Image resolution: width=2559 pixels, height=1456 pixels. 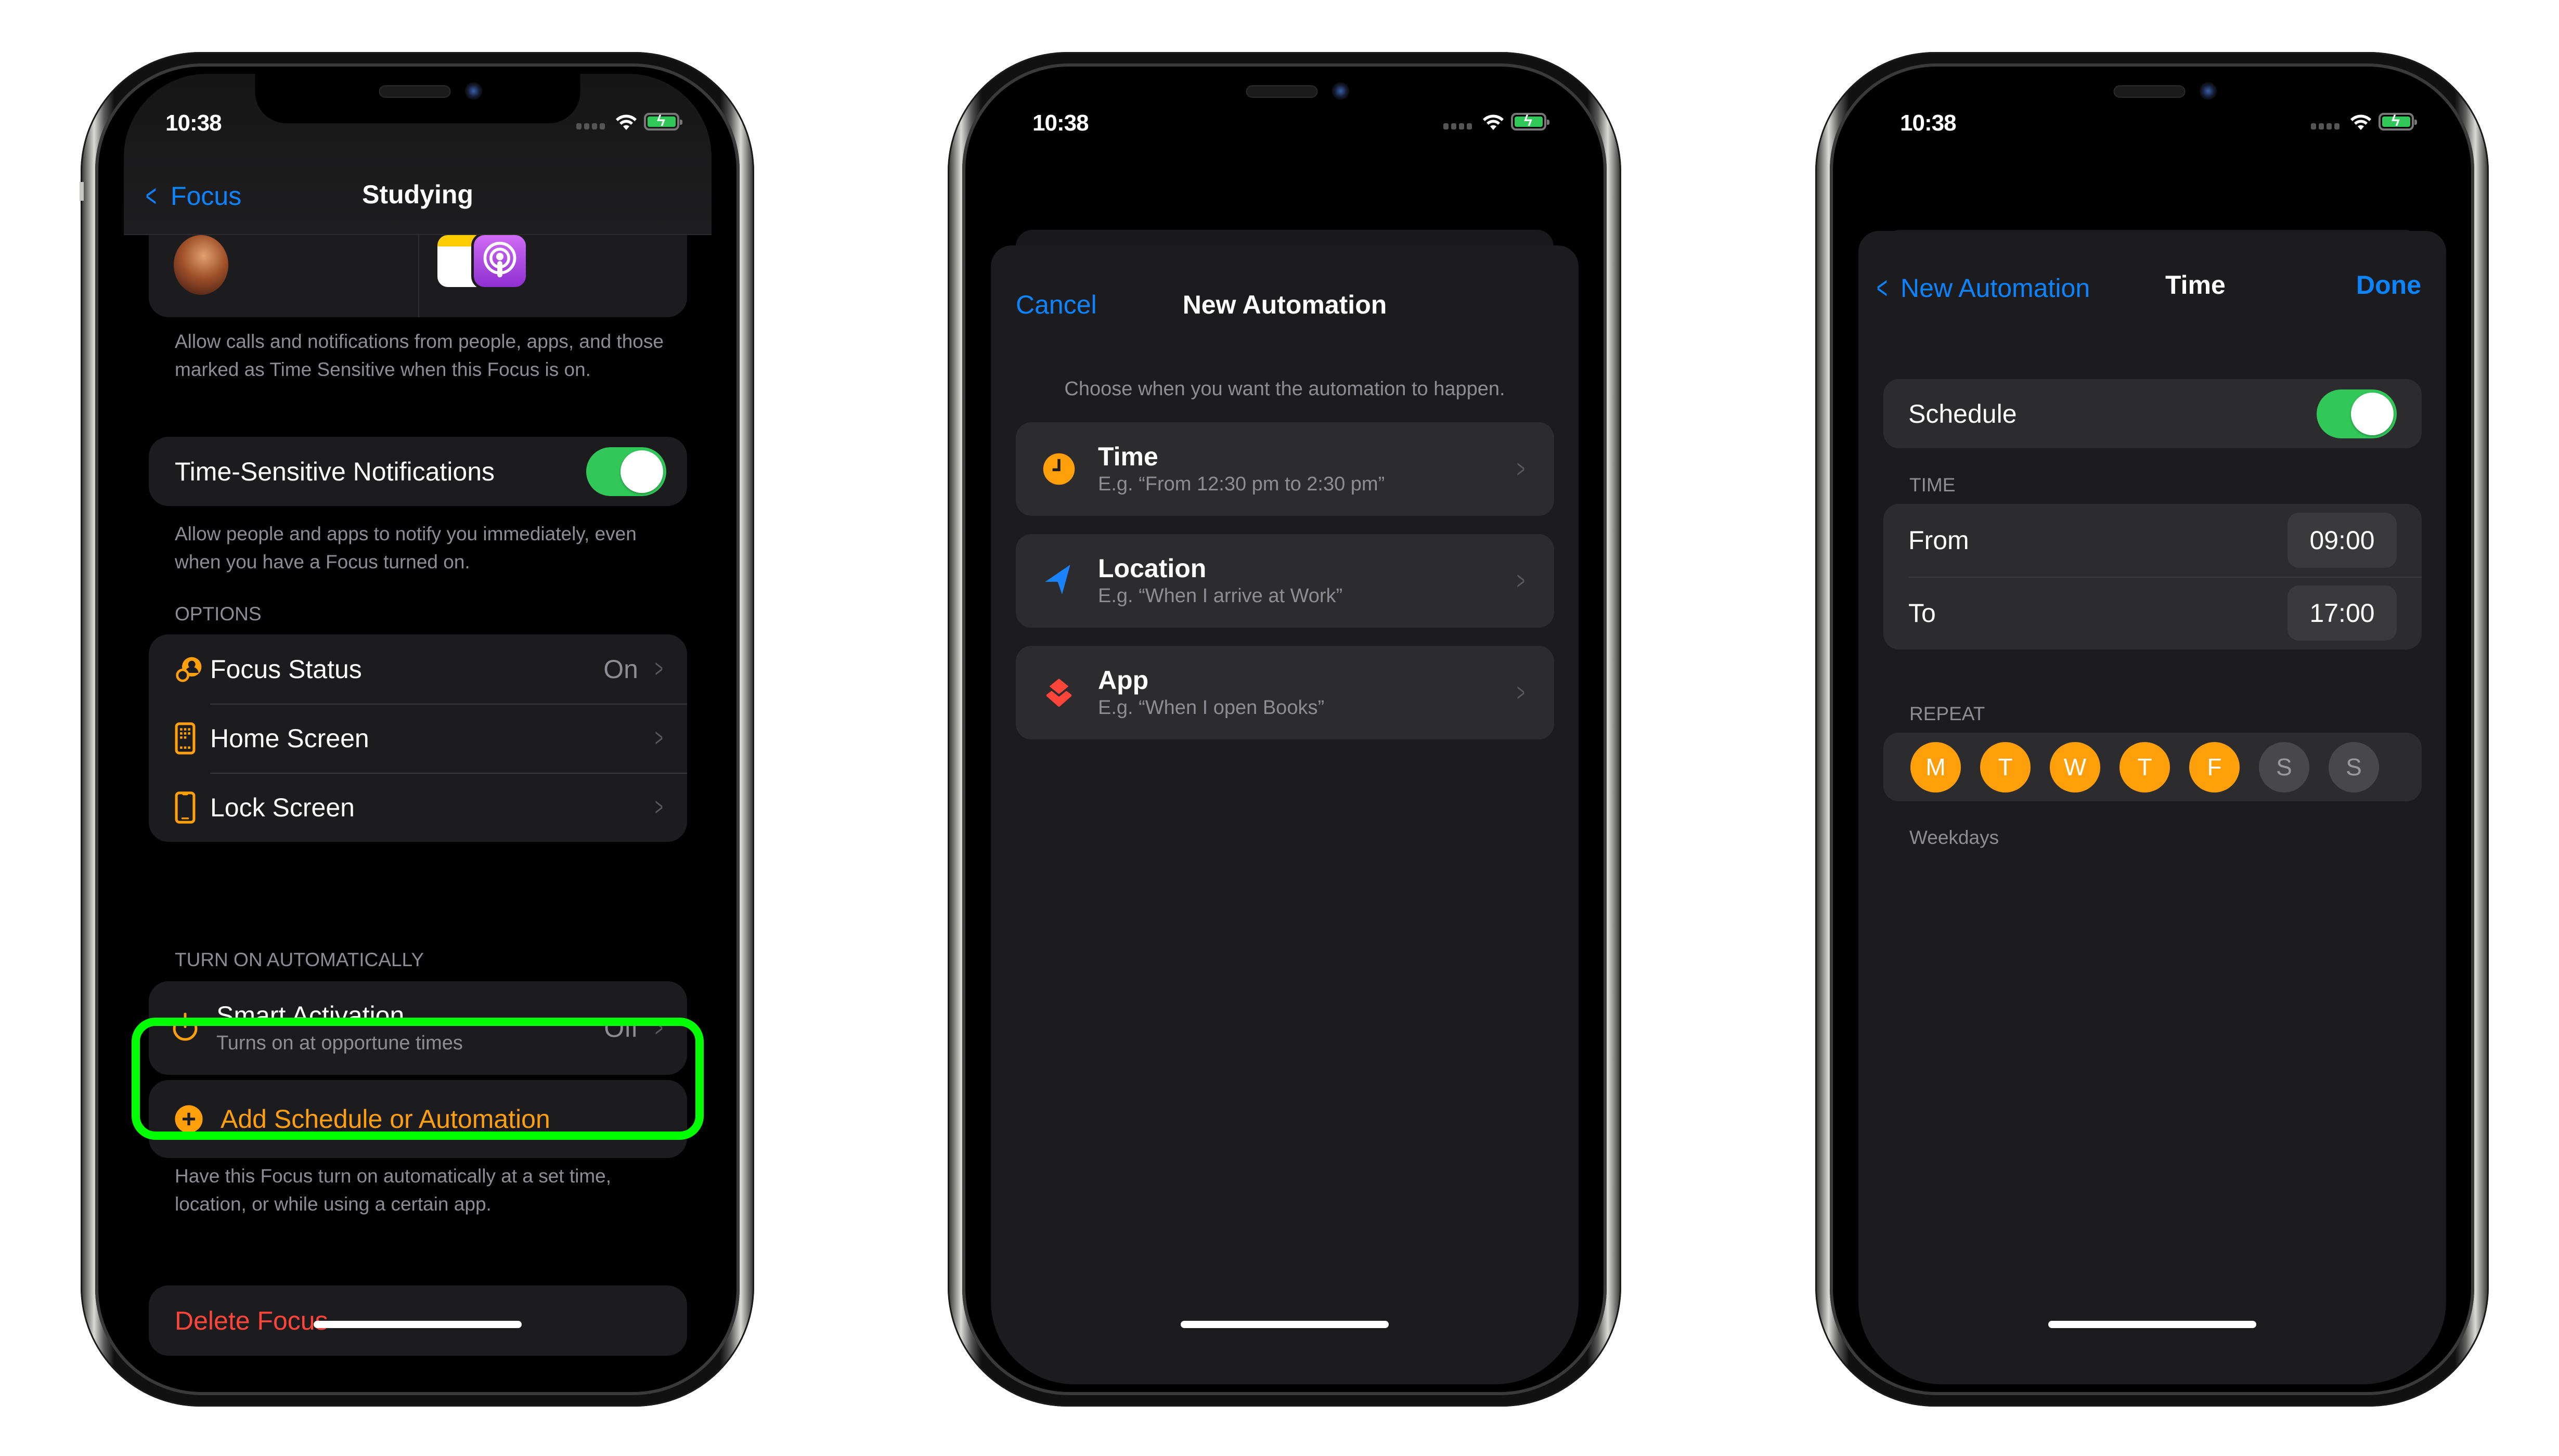 What do you see at coordinates (386, 1119) in the screenshot?
I see `add-schedule-label: Add Schedule or Automation` at bounding box center [386, 1119].